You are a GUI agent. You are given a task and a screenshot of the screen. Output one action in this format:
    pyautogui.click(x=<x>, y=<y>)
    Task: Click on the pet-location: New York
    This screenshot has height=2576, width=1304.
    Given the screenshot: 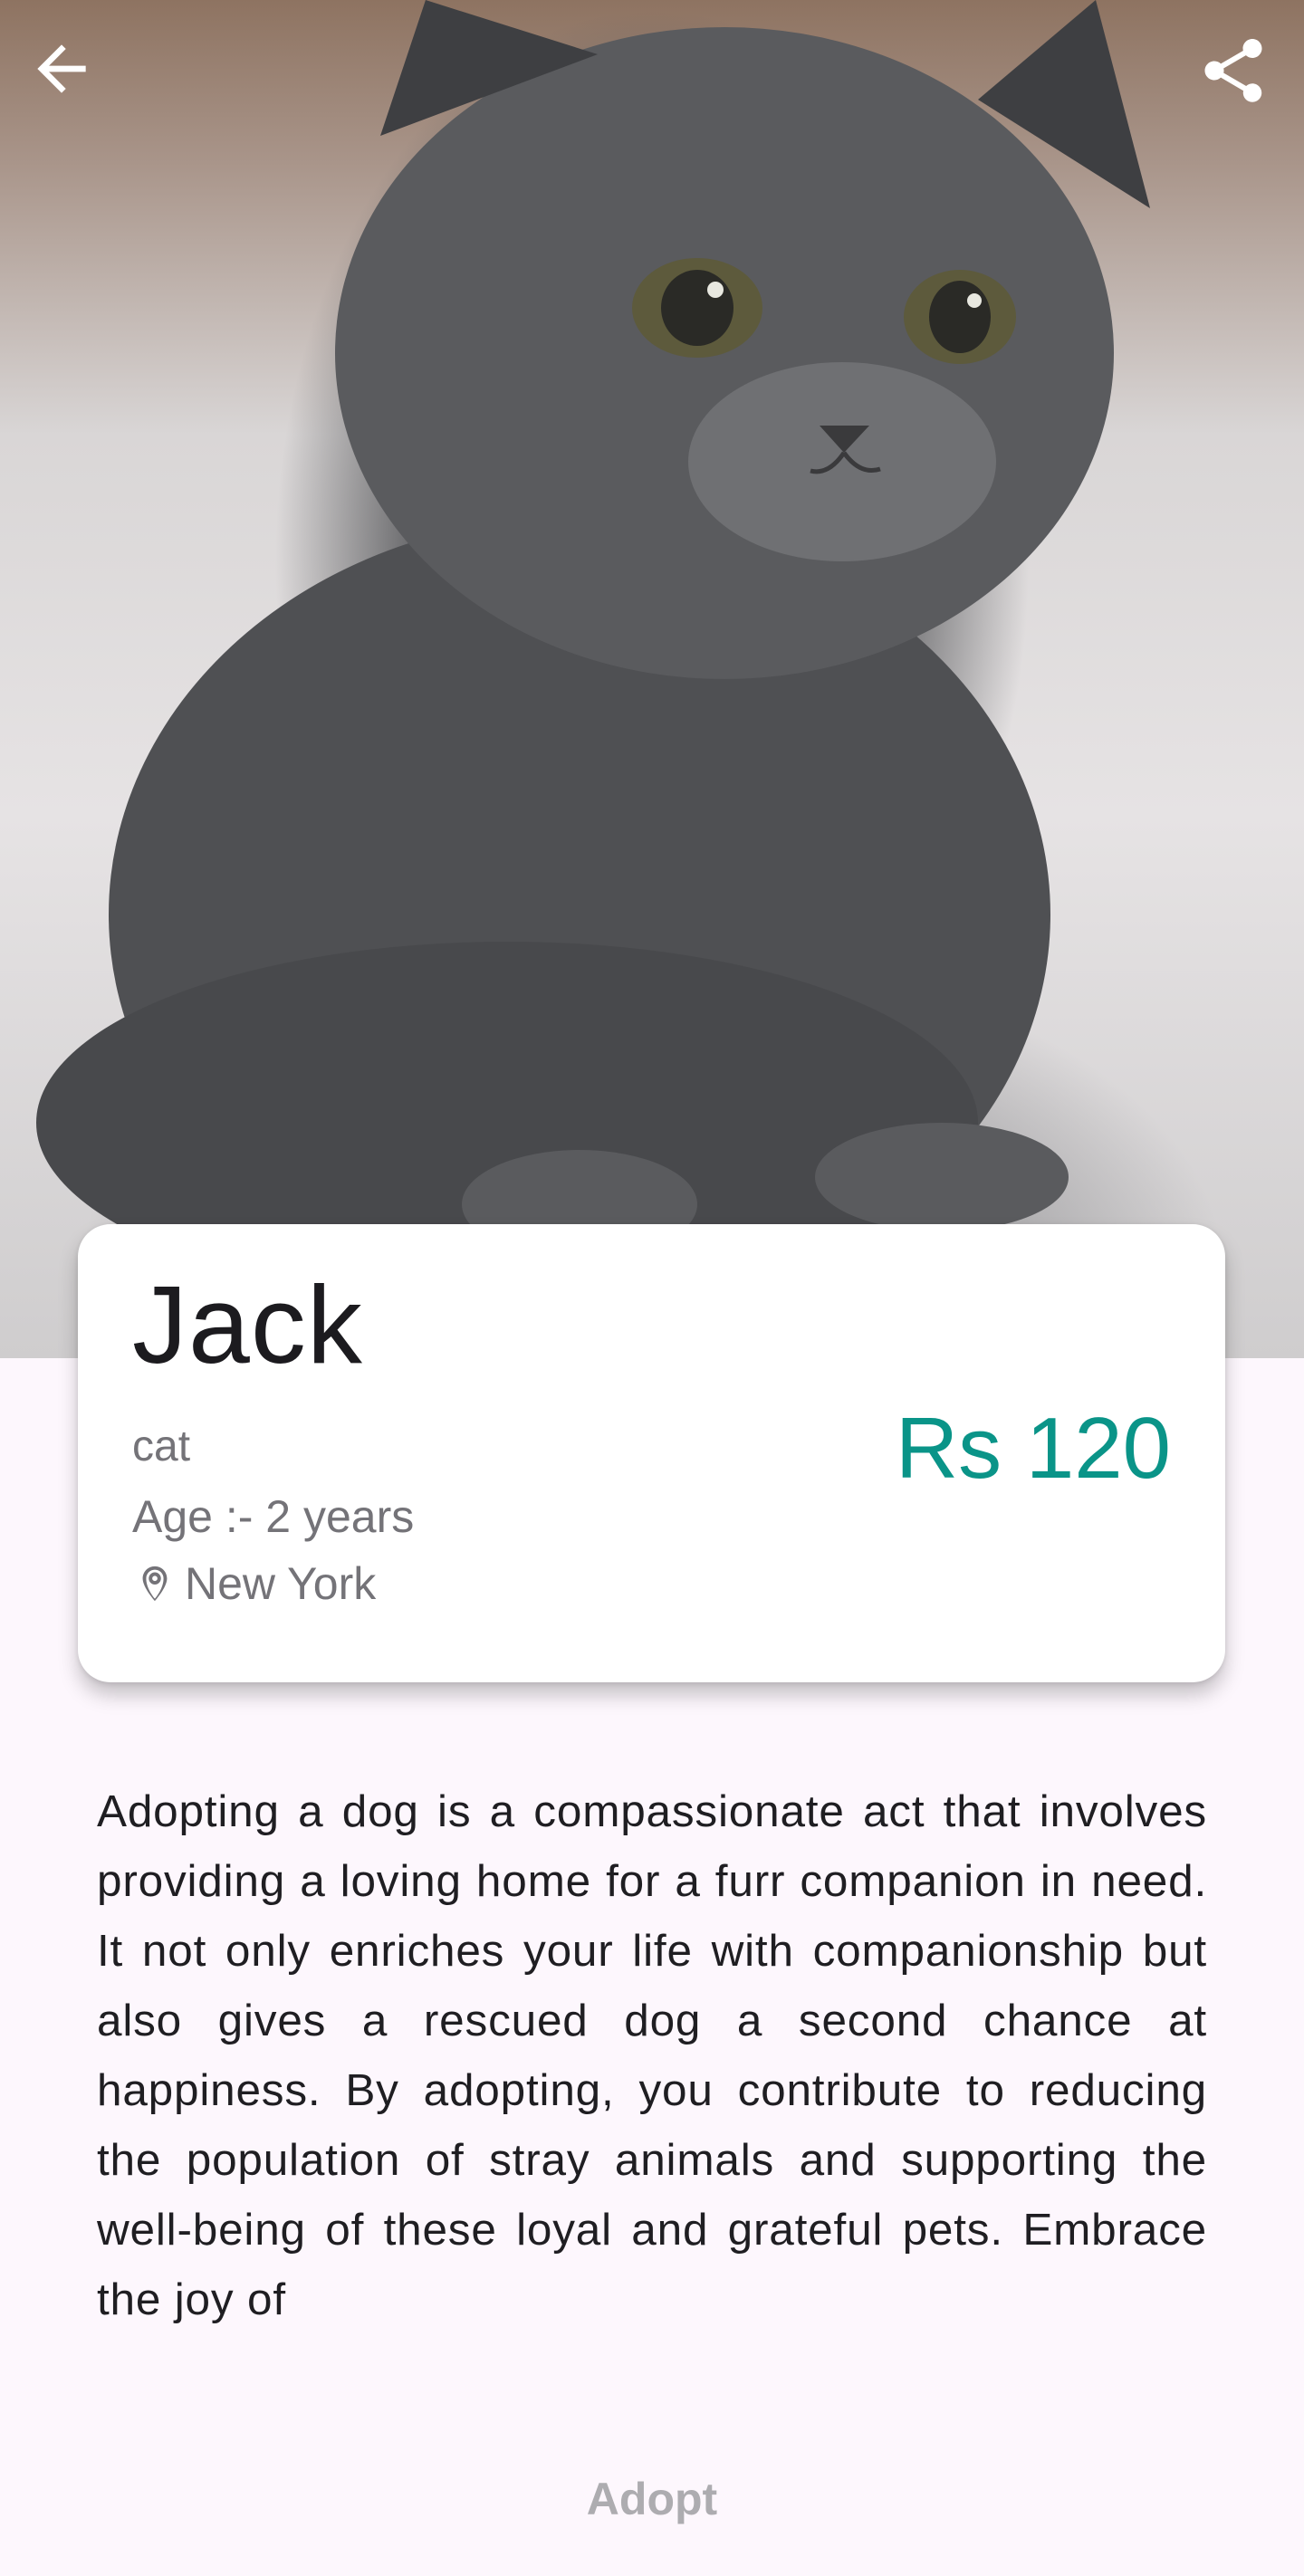 What is the action you would take?
    pyautogui.click(x=255, y=1583)
    